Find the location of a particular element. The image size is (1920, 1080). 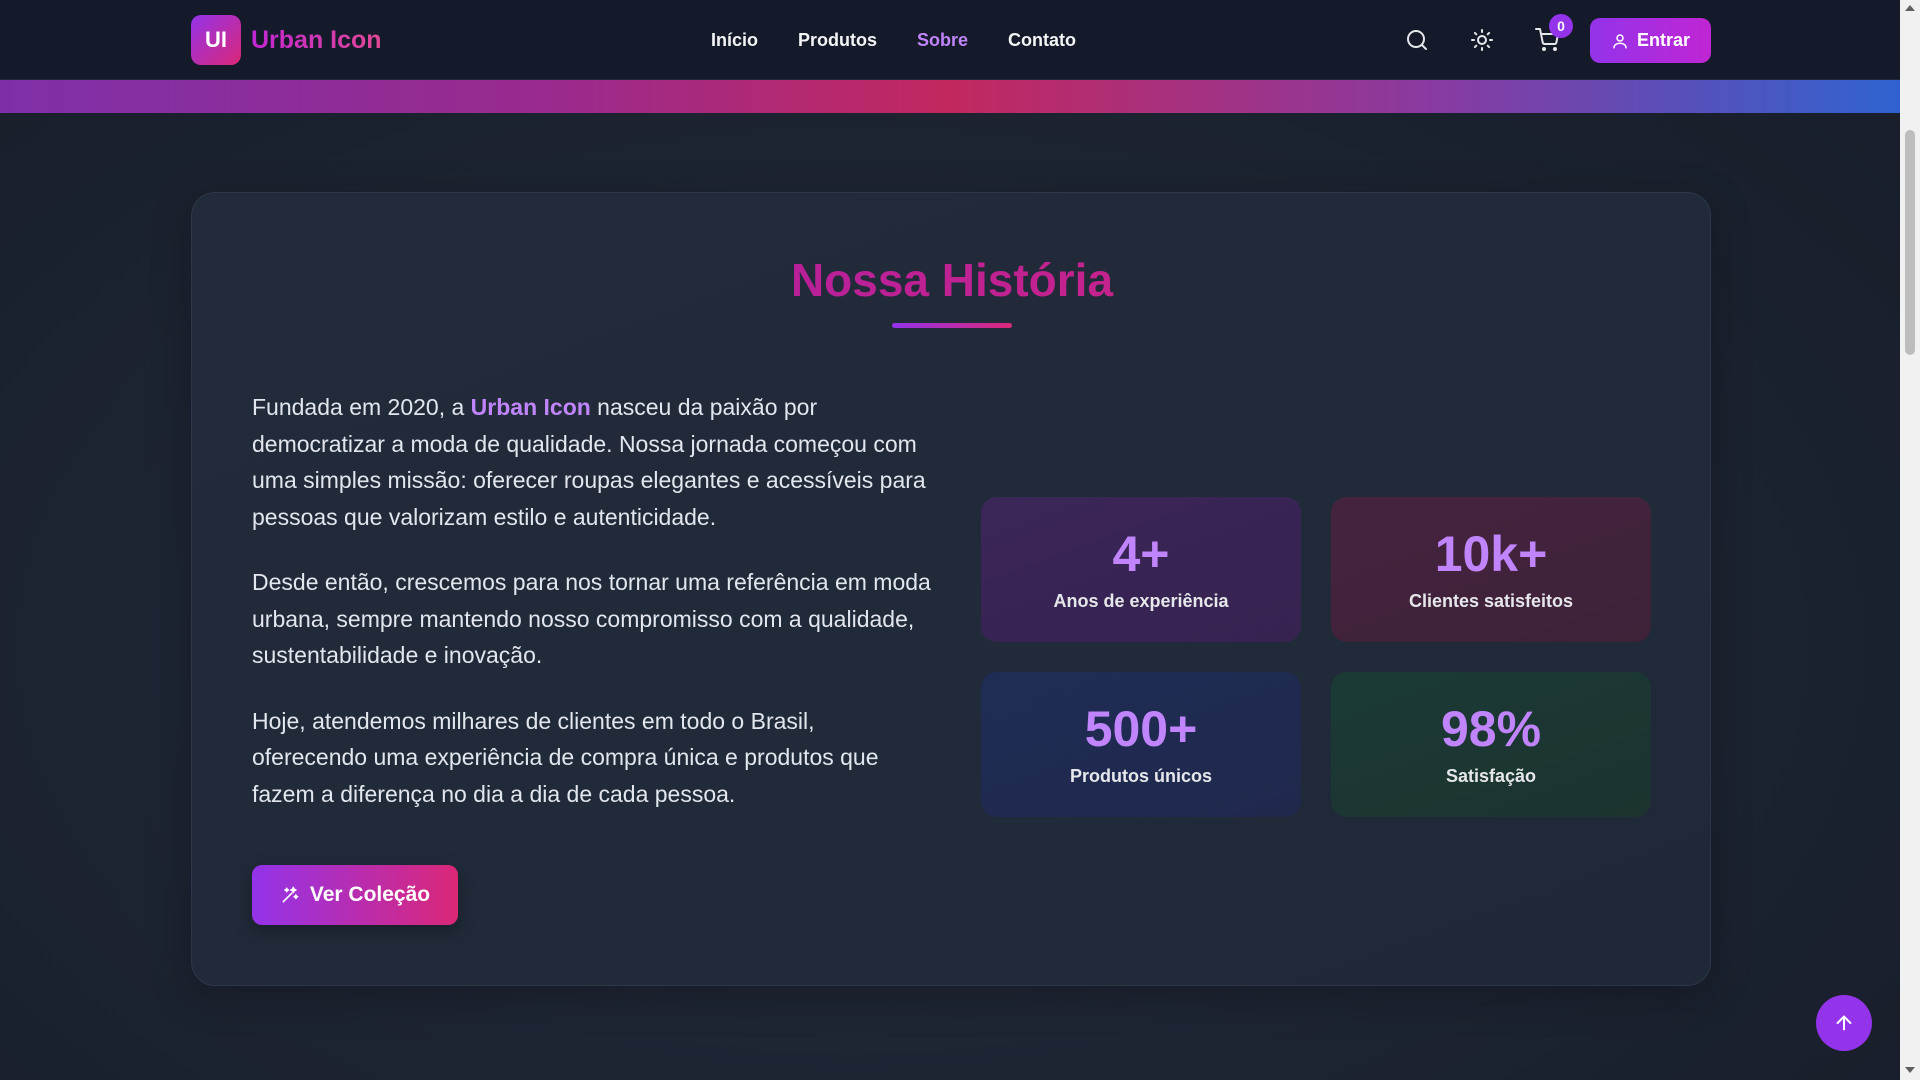

sun-icon is located at coordinates (1482, 40).